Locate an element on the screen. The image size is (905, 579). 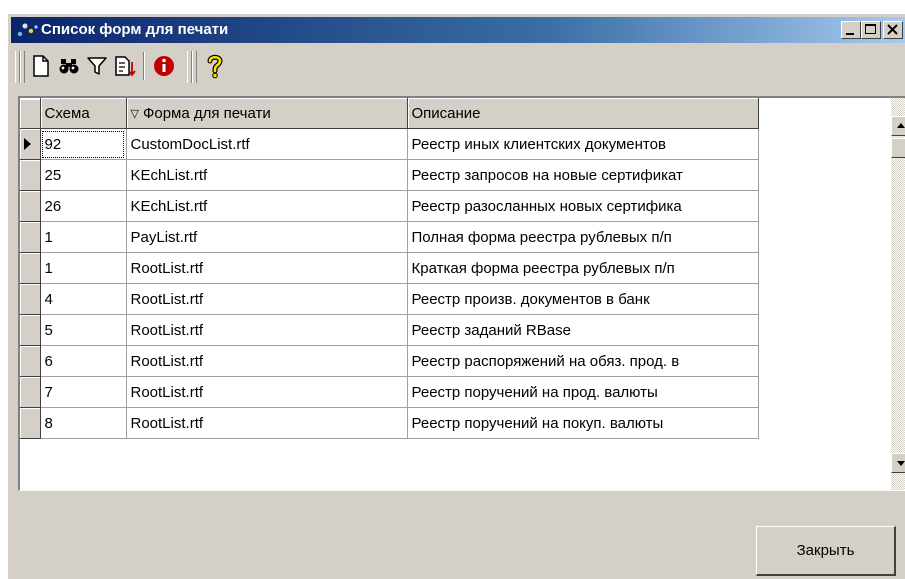
new-document-button is located at coordinates (41, 66).